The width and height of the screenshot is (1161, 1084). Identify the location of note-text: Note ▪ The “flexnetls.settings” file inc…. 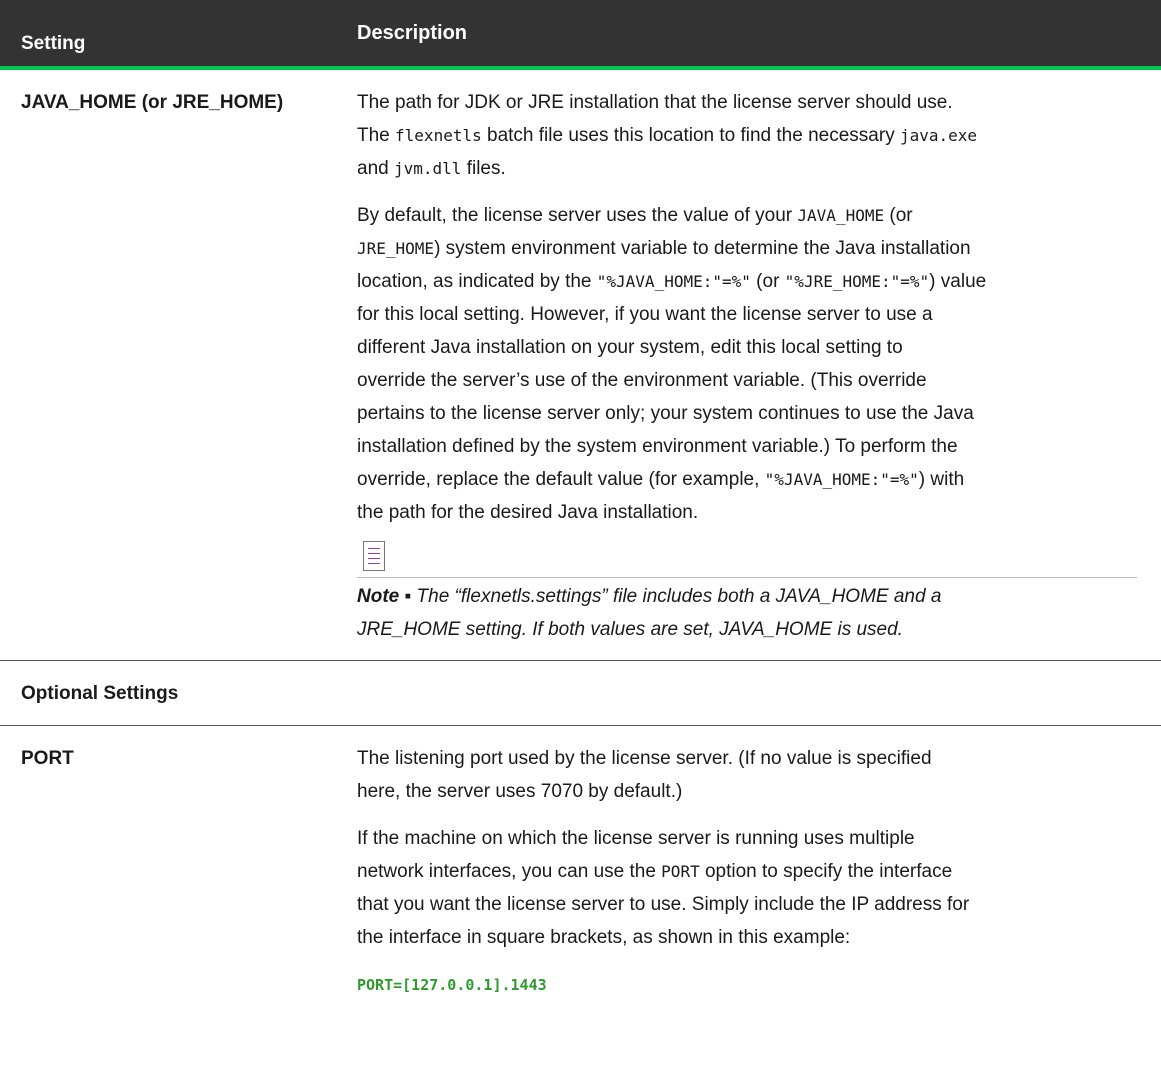
(649, 613).